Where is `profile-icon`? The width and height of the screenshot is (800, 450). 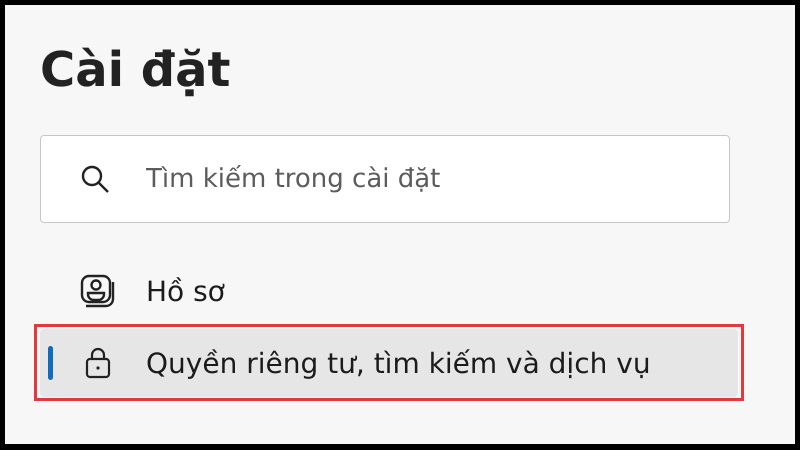 profile-icon is located at coordinates (98, 291).